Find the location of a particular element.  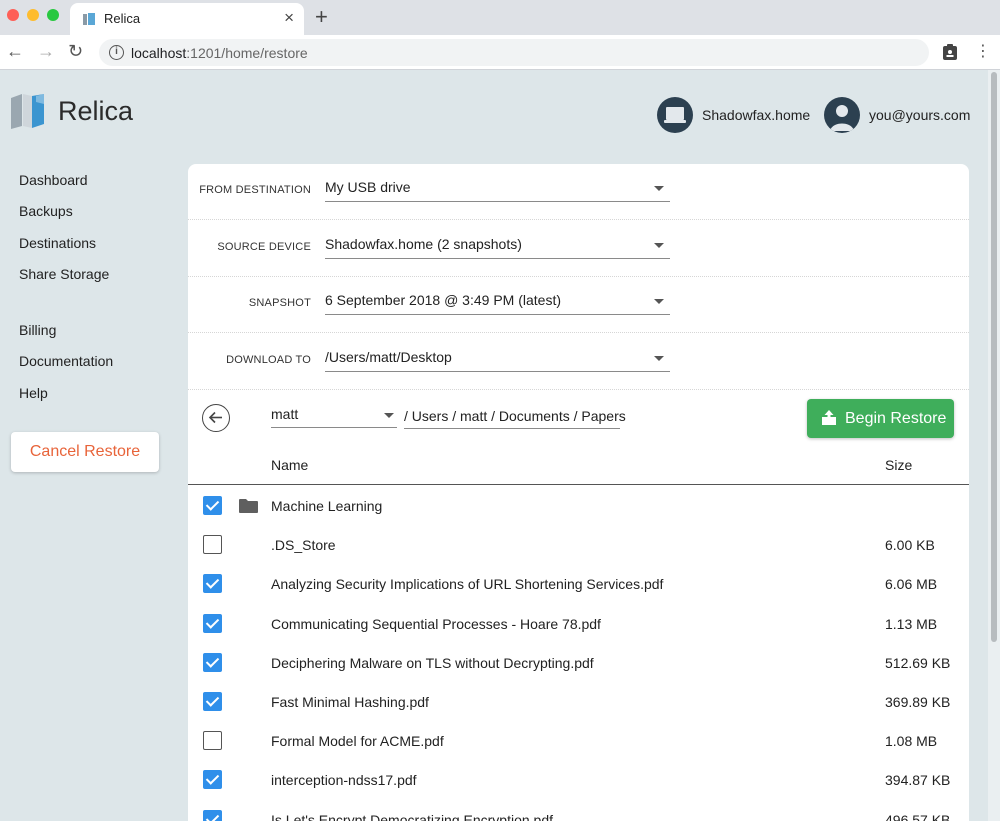

from-destination-select: My USB drive is located at coordinates (497, 189).